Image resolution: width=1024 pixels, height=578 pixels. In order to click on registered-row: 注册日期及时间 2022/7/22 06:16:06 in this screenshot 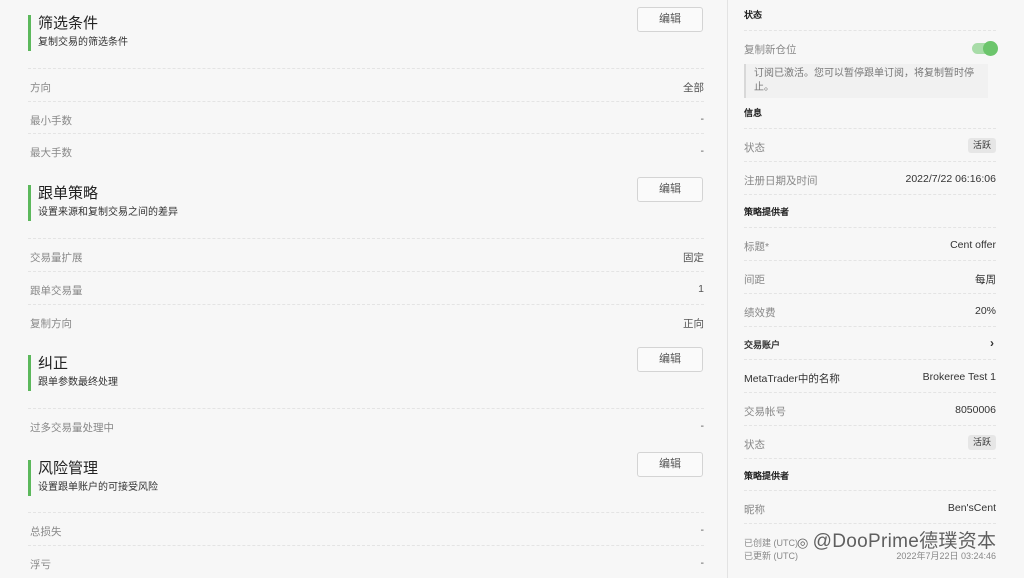, I will do `click(870, 177)`.